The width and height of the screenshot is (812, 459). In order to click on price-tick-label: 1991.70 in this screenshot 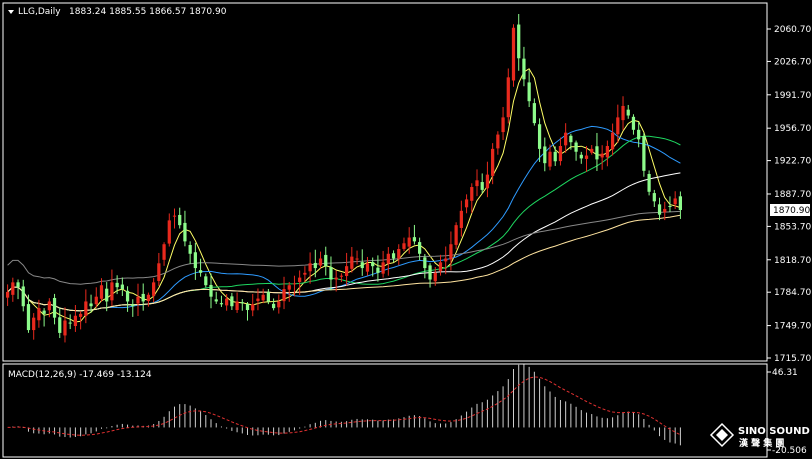, I will do `click(792, 96)`.